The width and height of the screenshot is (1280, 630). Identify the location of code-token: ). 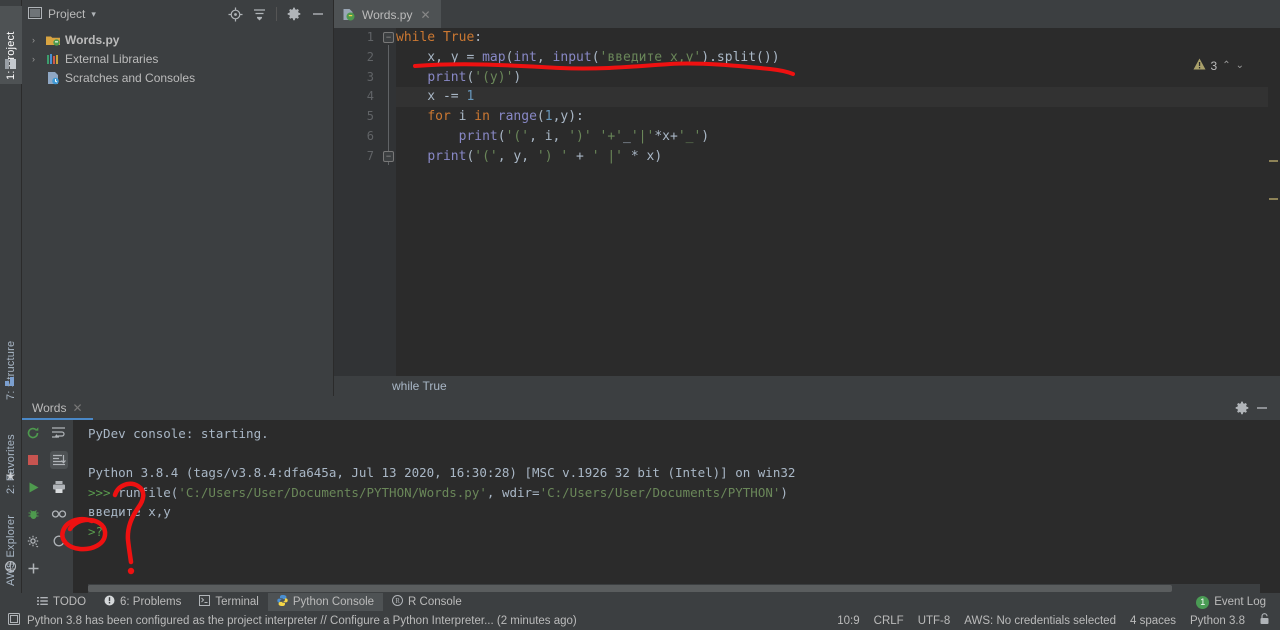
(517, 77).